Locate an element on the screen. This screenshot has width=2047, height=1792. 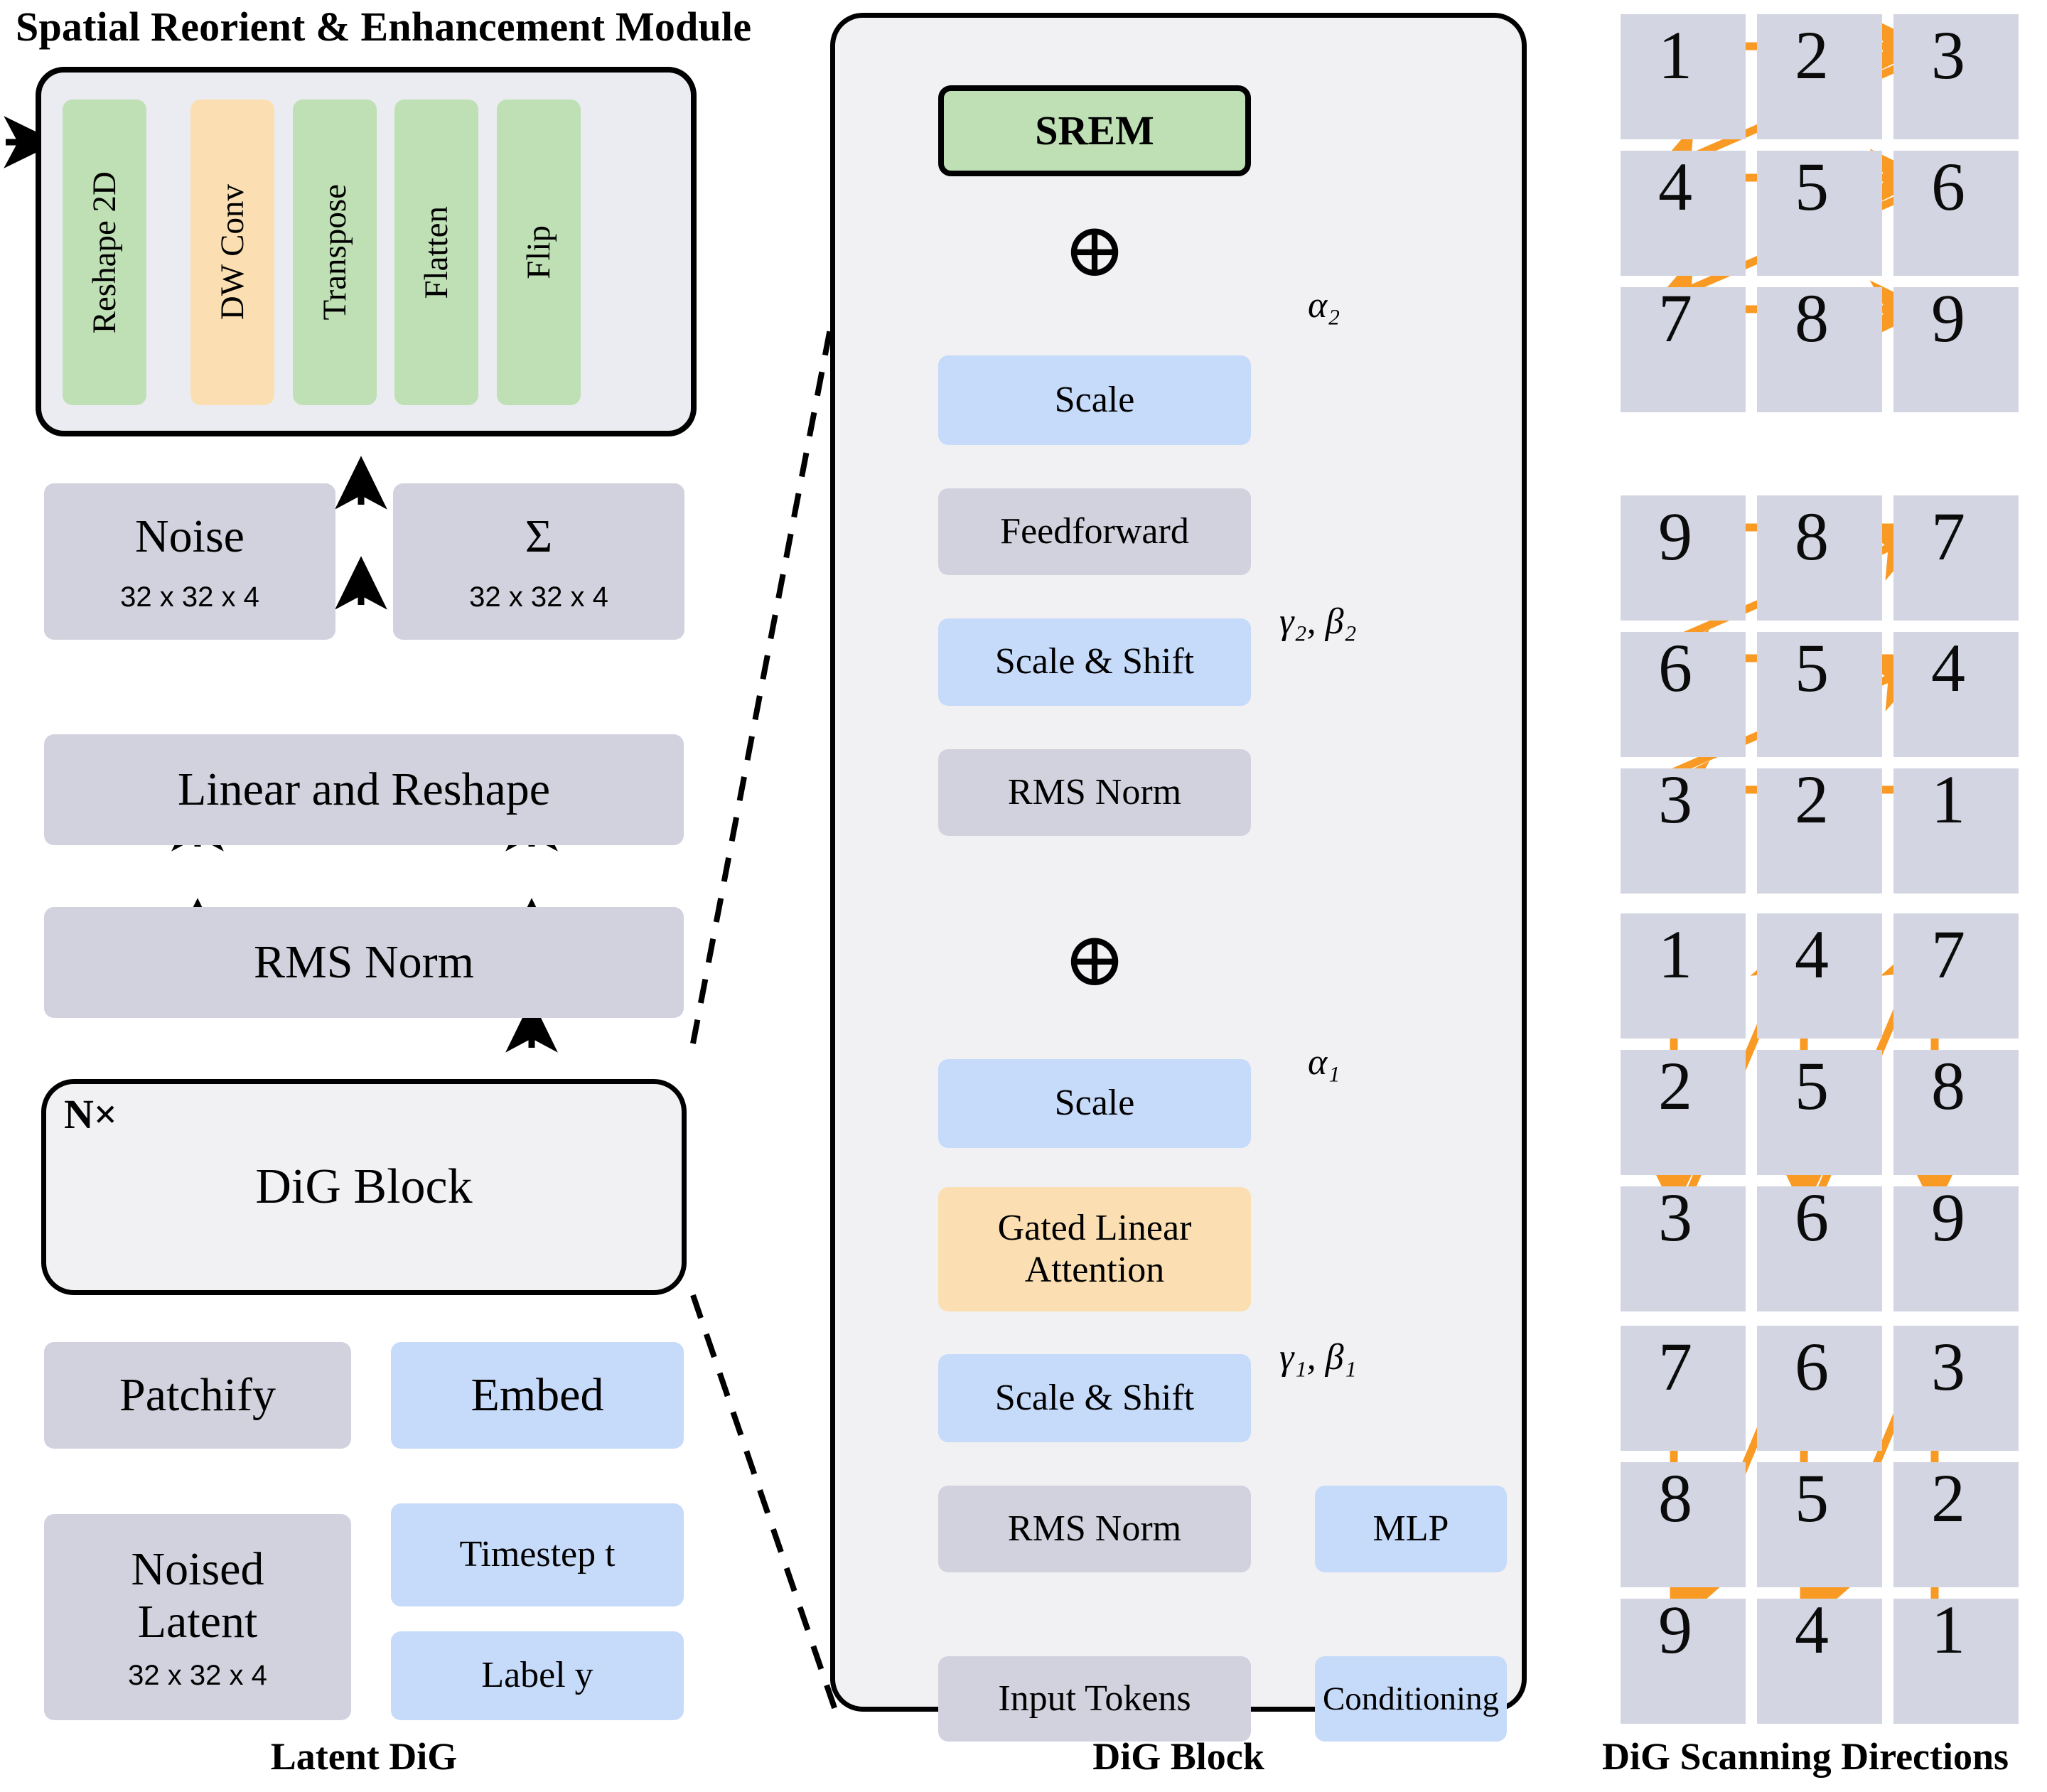
latent-rms-norm-label: RMS Norm is located at coordinates (364, 962).